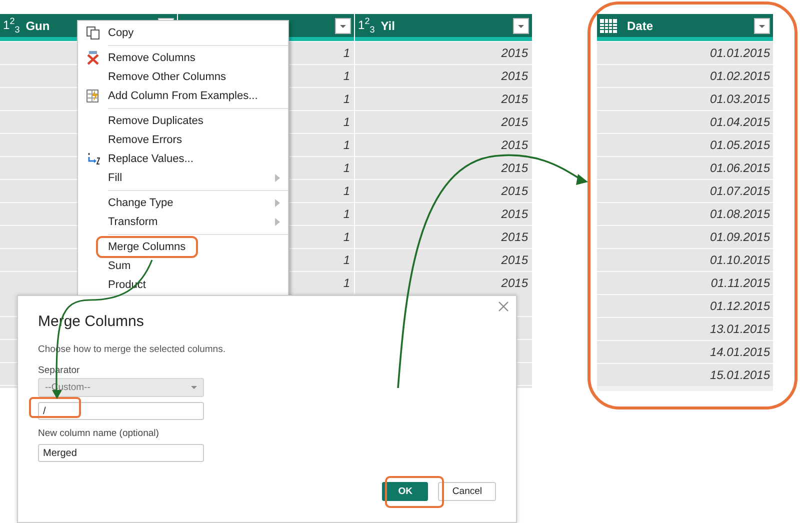 The height and width of the screenshot is (523, 800). Describe the element at coordinates (443, 27) in the screenshot. I see `column-header: 1$^{2}$$_{3}$ Yil` at that location.